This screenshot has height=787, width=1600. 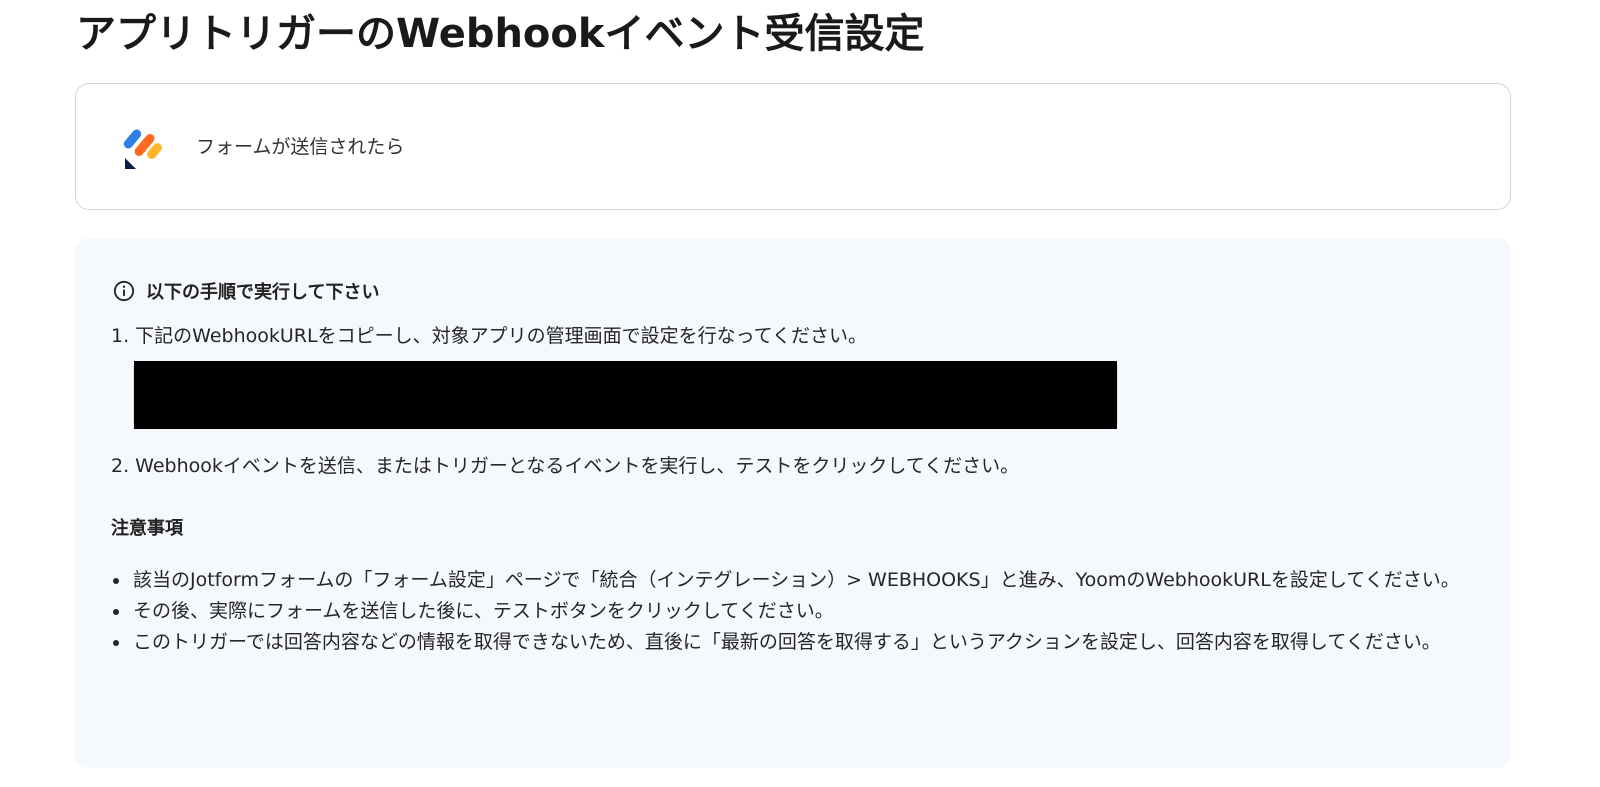 I want to click on list-item: その後、実際にフォームを送信した後に、テストボタンをクリックしてください。, so click(x=796, y=611).